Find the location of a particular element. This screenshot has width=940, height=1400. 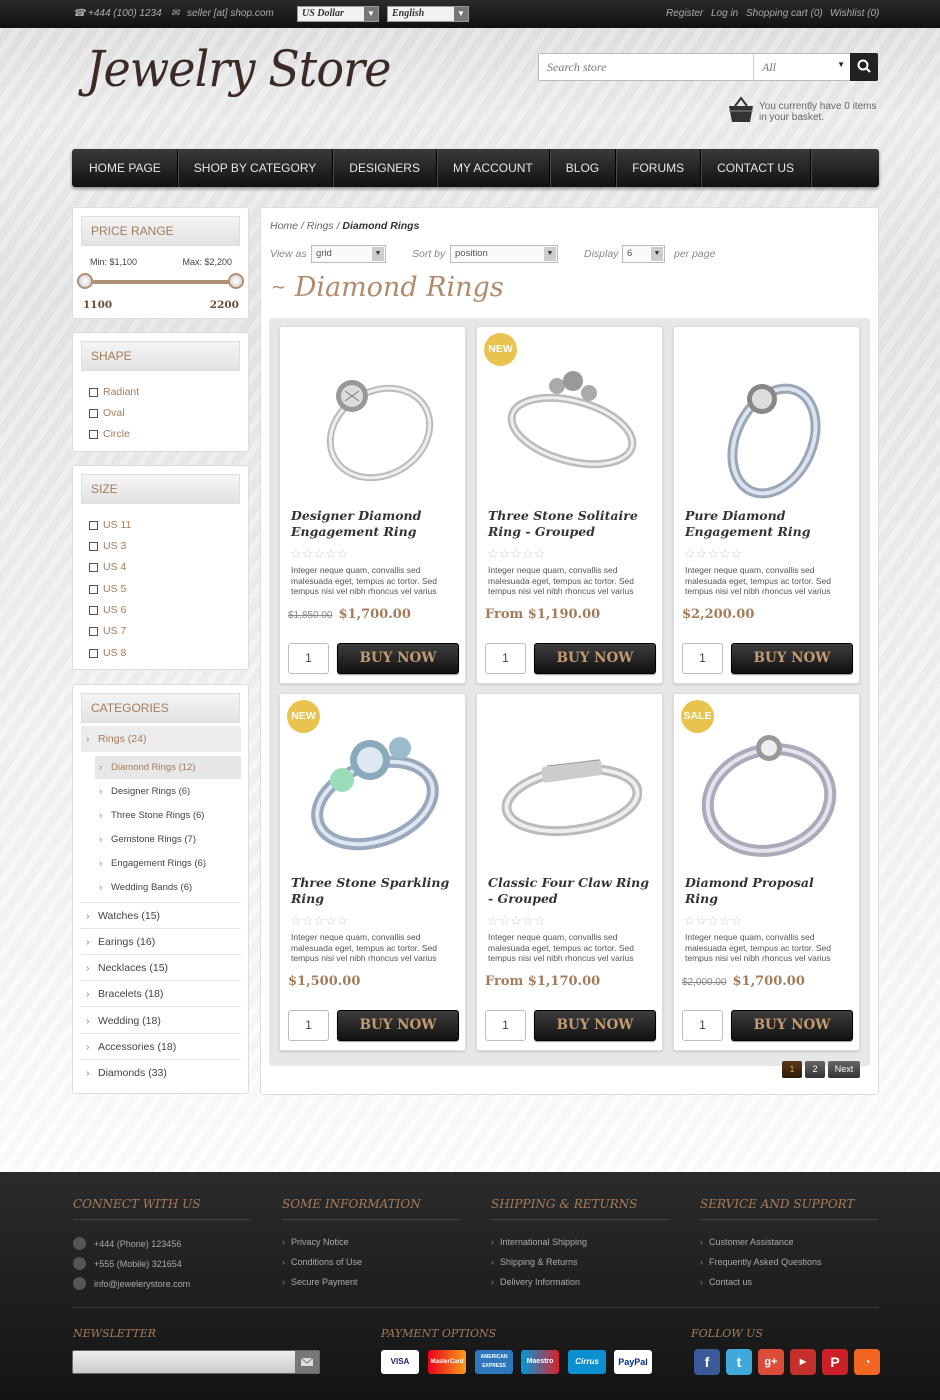

product-name: Three Stone Solitaire Ring - Grouped is located at coordinates (570, 524).